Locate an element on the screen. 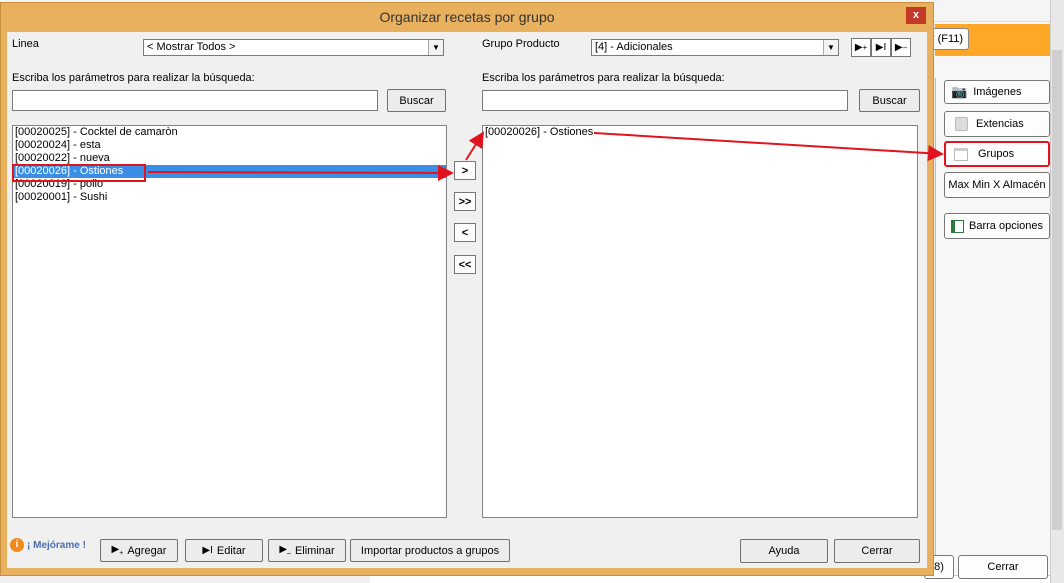 The width and height of the screenshot is (1064, 583). window-icon is located at coordinates (961, 154).